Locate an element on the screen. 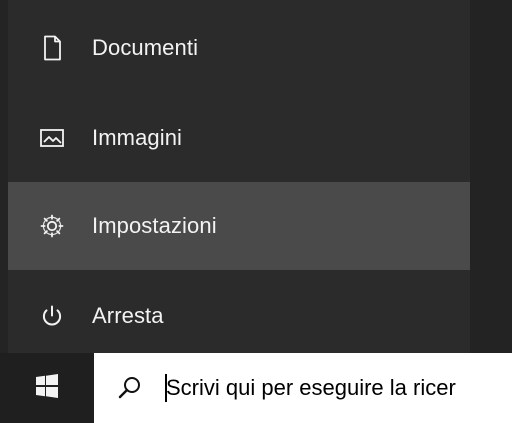 Image resolution: width=512 pixels, height=423 pixels. search-icon is located at coordinates (130, 388).